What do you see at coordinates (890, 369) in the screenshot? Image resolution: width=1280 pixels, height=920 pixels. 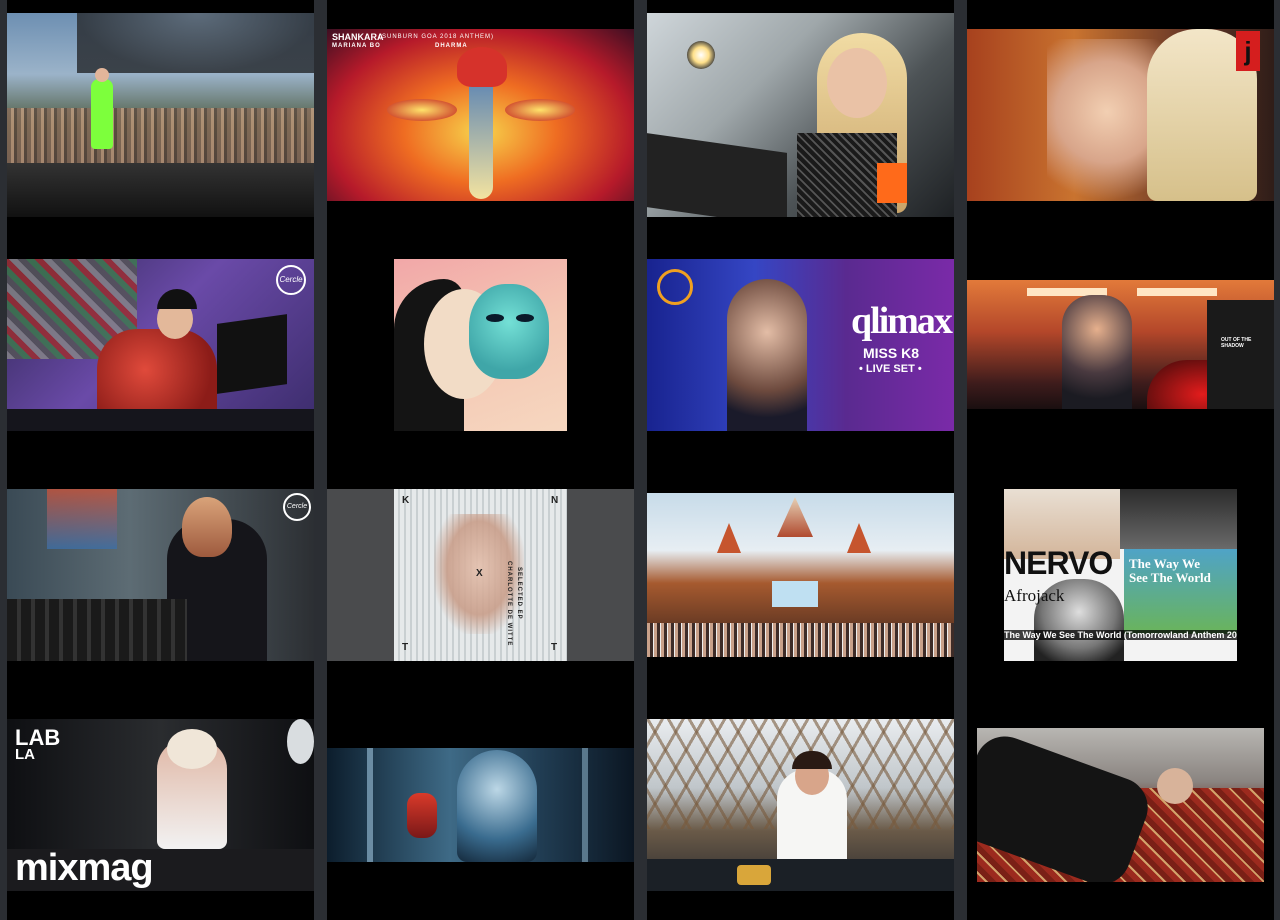 I see `qlimax-live-set: • LIVE SET •` at bounding box center [890, 369].